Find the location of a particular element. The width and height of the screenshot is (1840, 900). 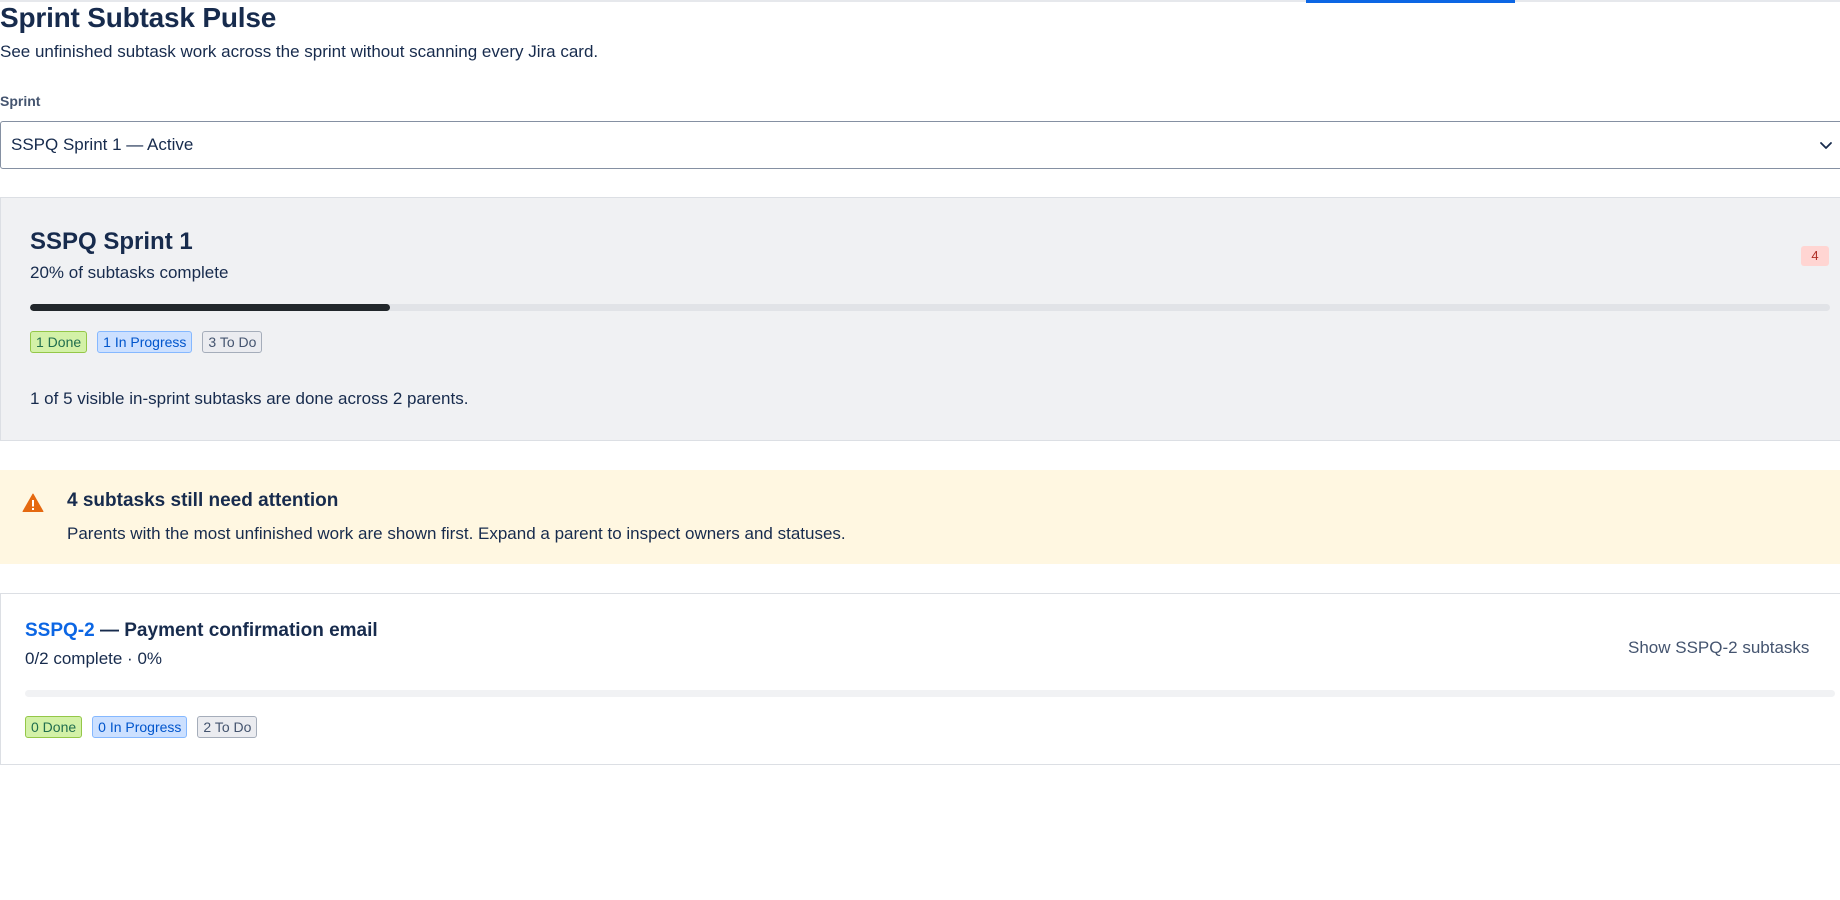

sprint-status-pills: 1 Done 1 In Progress 3 To Do is located at coordinates (146, 342).